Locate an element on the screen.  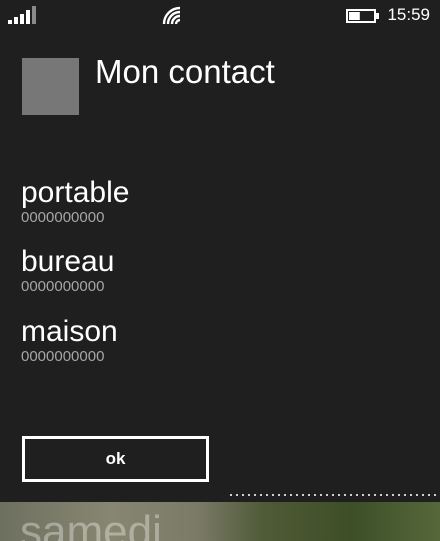
phone-entry-maison: maison 0000000000 is located at coordinates (69, 340).